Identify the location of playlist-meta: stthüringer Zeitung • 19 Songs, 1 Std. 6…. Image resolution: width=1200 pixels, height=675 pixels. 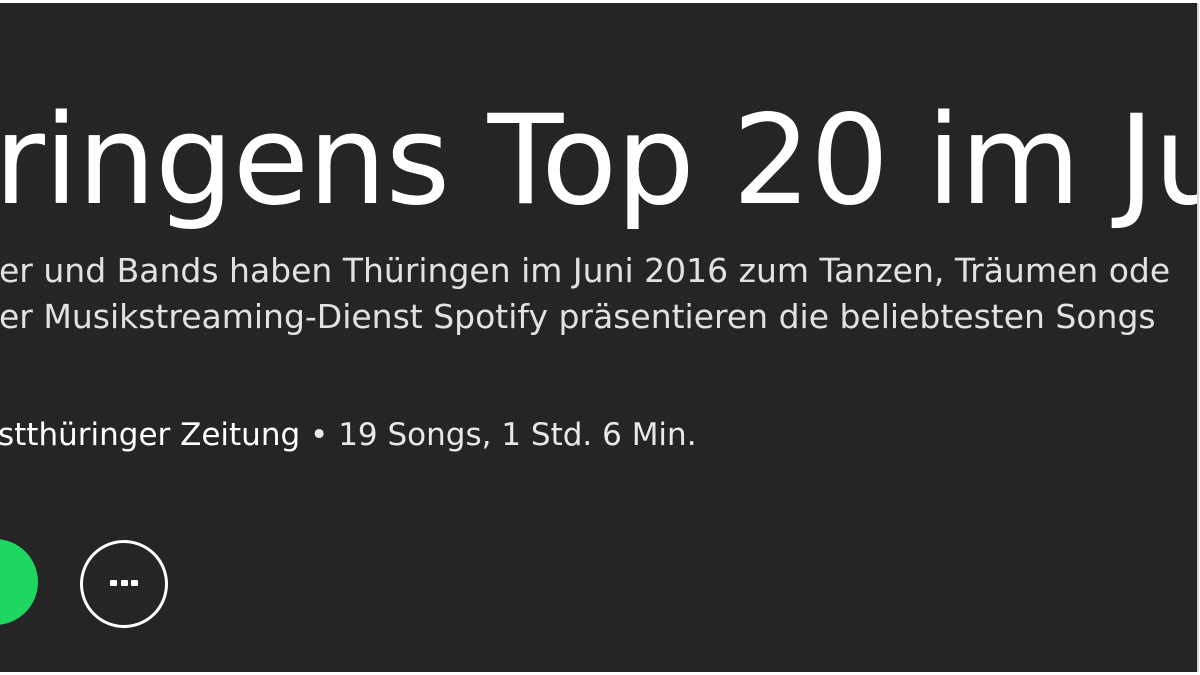
(348, 435).